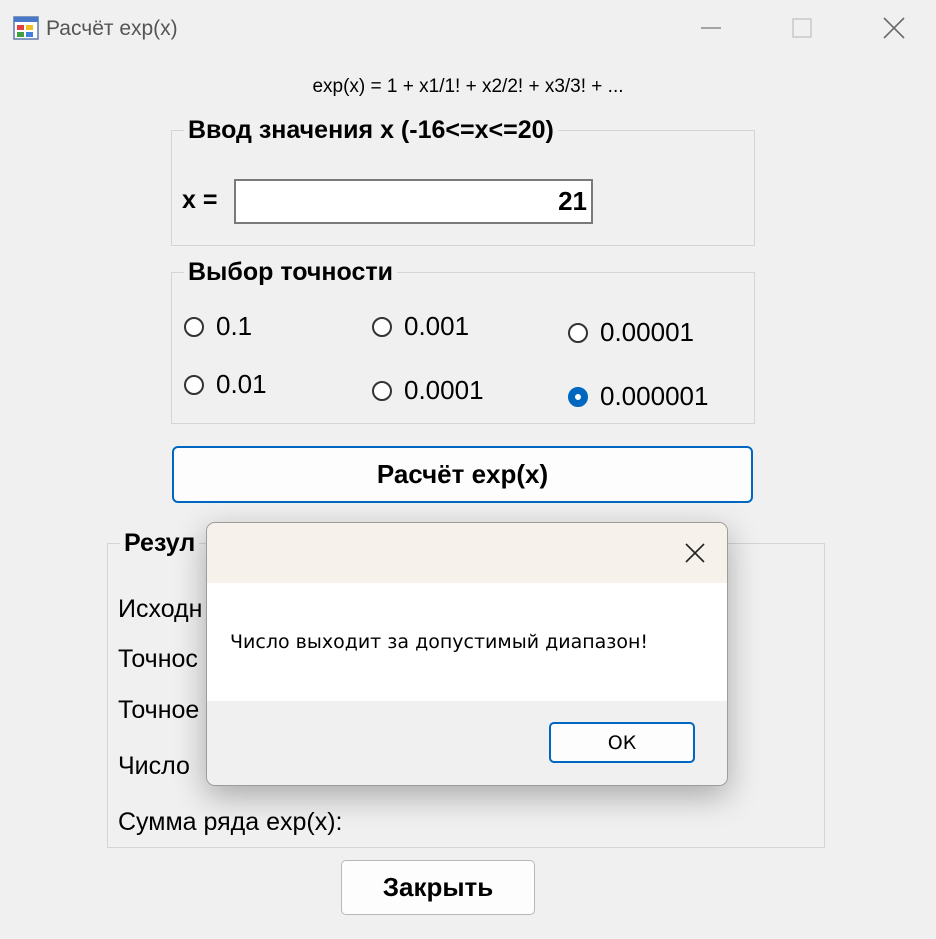 Image resolution: width=936 pixels, height=939 pixels. Describe the element at coordinates (654, 396) in the screenshot. I see `radio-label: 0.000001` at that location.